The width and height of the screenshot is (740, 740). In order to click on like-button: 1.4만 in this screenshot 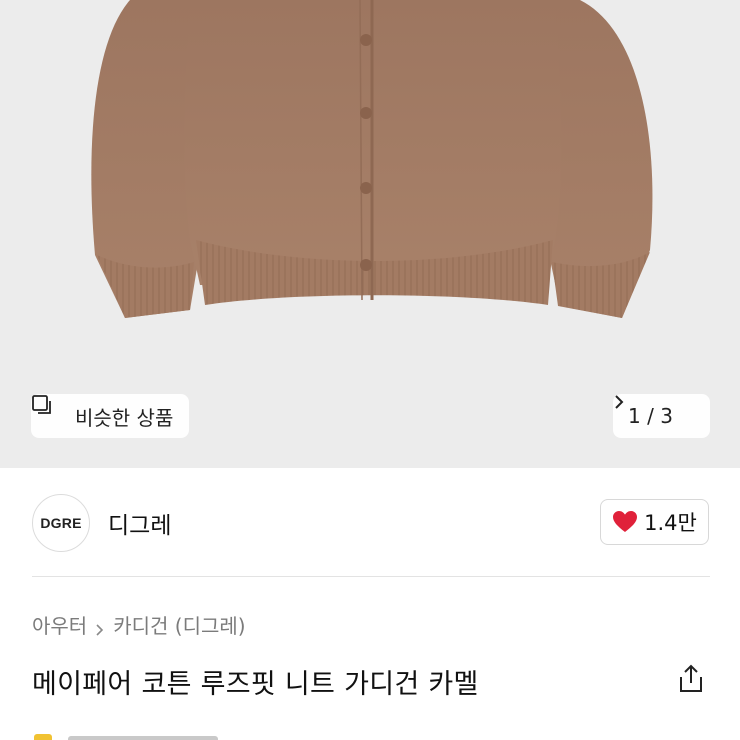, I will do `click(654, 522)`.